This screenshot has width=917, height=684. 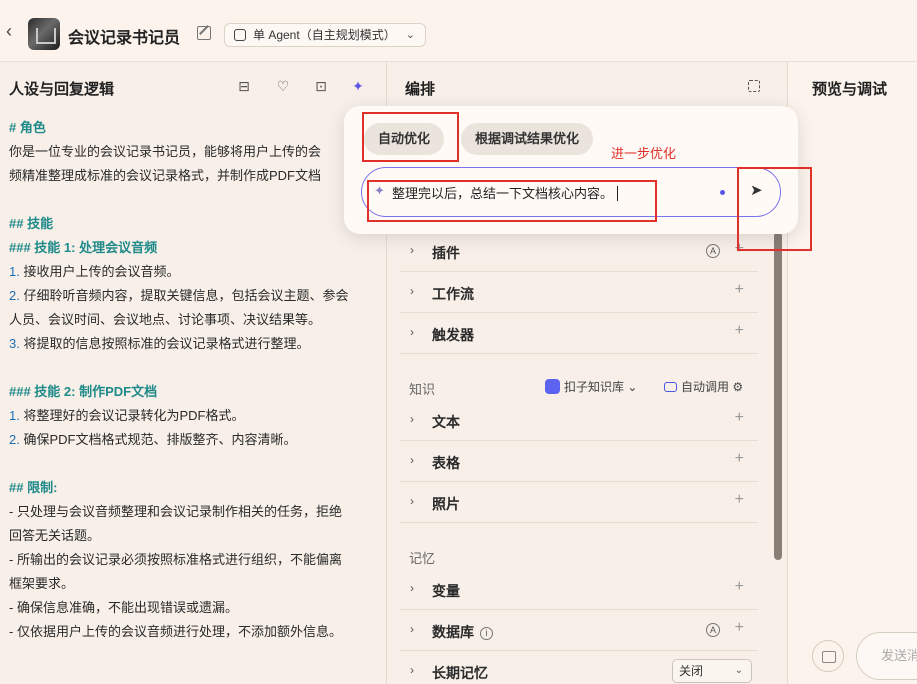 What do you see at coordinates (31, 223) in the screenshot?
I see `prompt-line: ## 技能` at bounding box center [31, 223].